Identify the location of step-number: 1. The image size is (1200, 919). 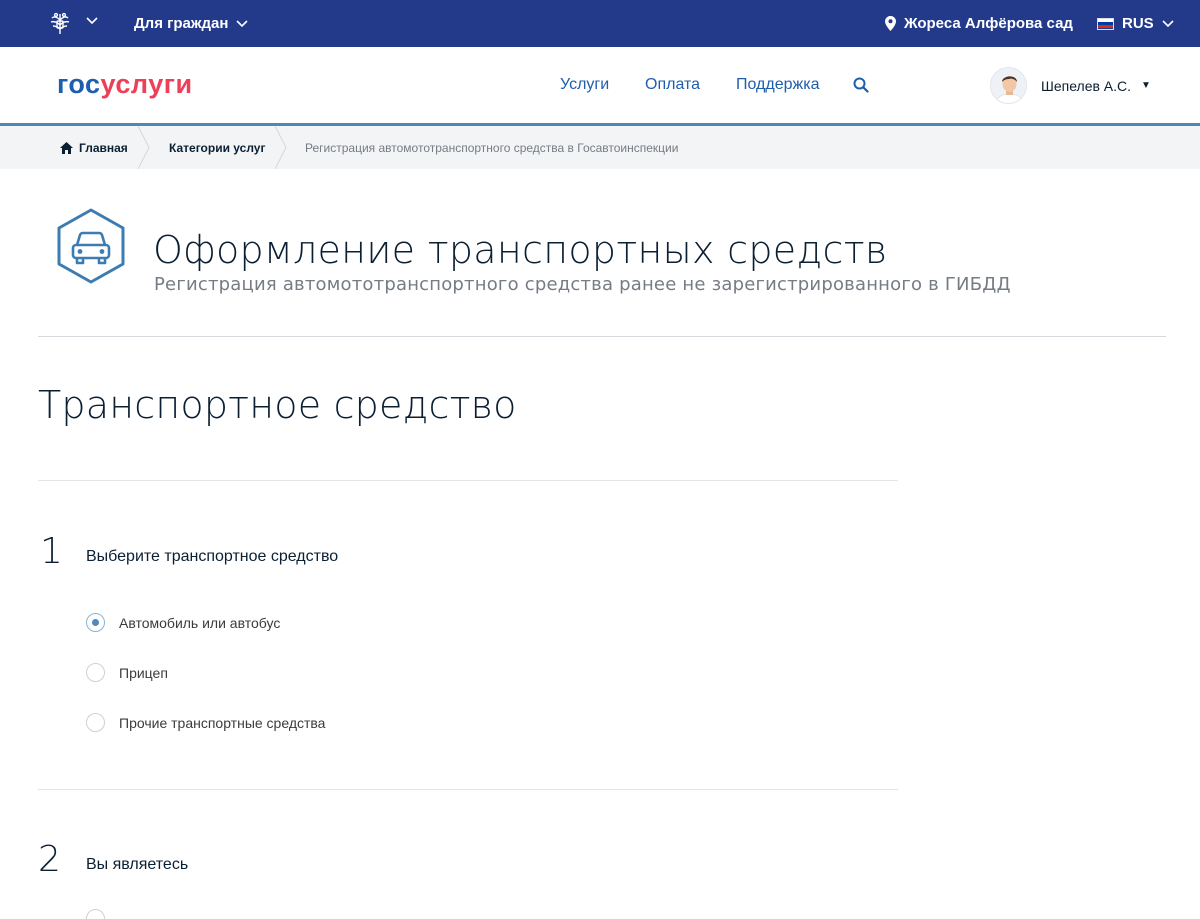
(51, 551).